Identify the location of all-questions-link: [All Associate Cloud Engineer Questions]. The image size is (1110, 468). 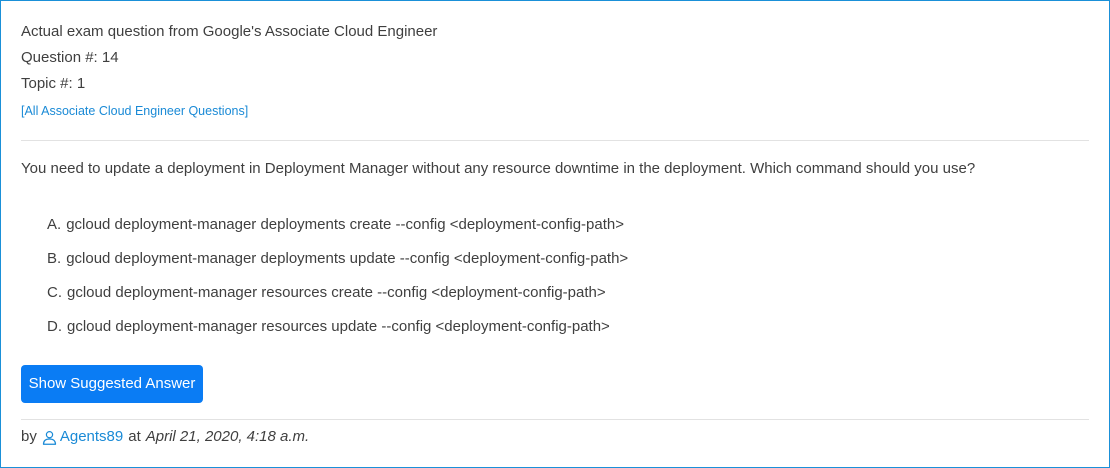
(134, 111).